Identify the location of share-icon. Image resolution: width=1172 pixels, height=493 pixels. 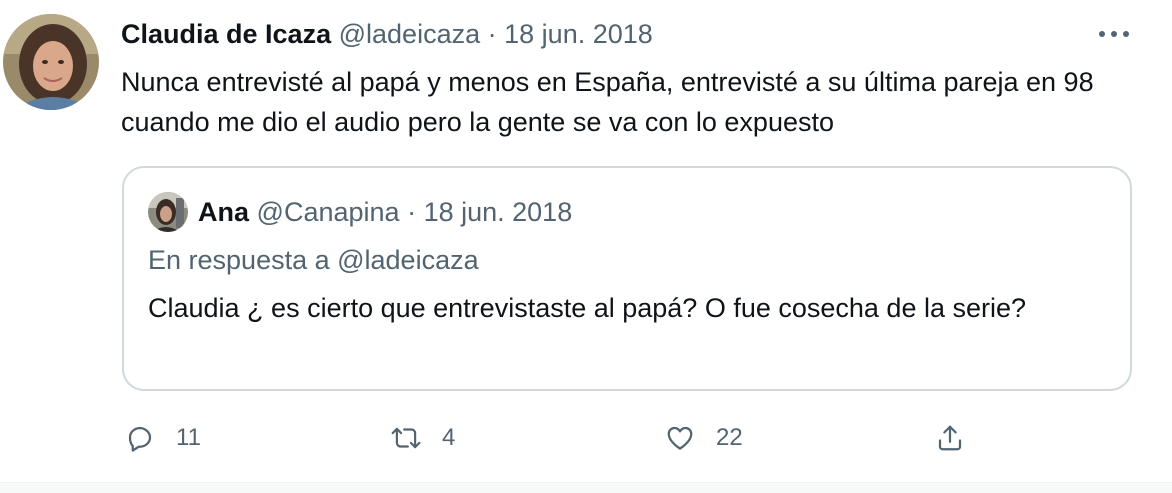
(950, 438).